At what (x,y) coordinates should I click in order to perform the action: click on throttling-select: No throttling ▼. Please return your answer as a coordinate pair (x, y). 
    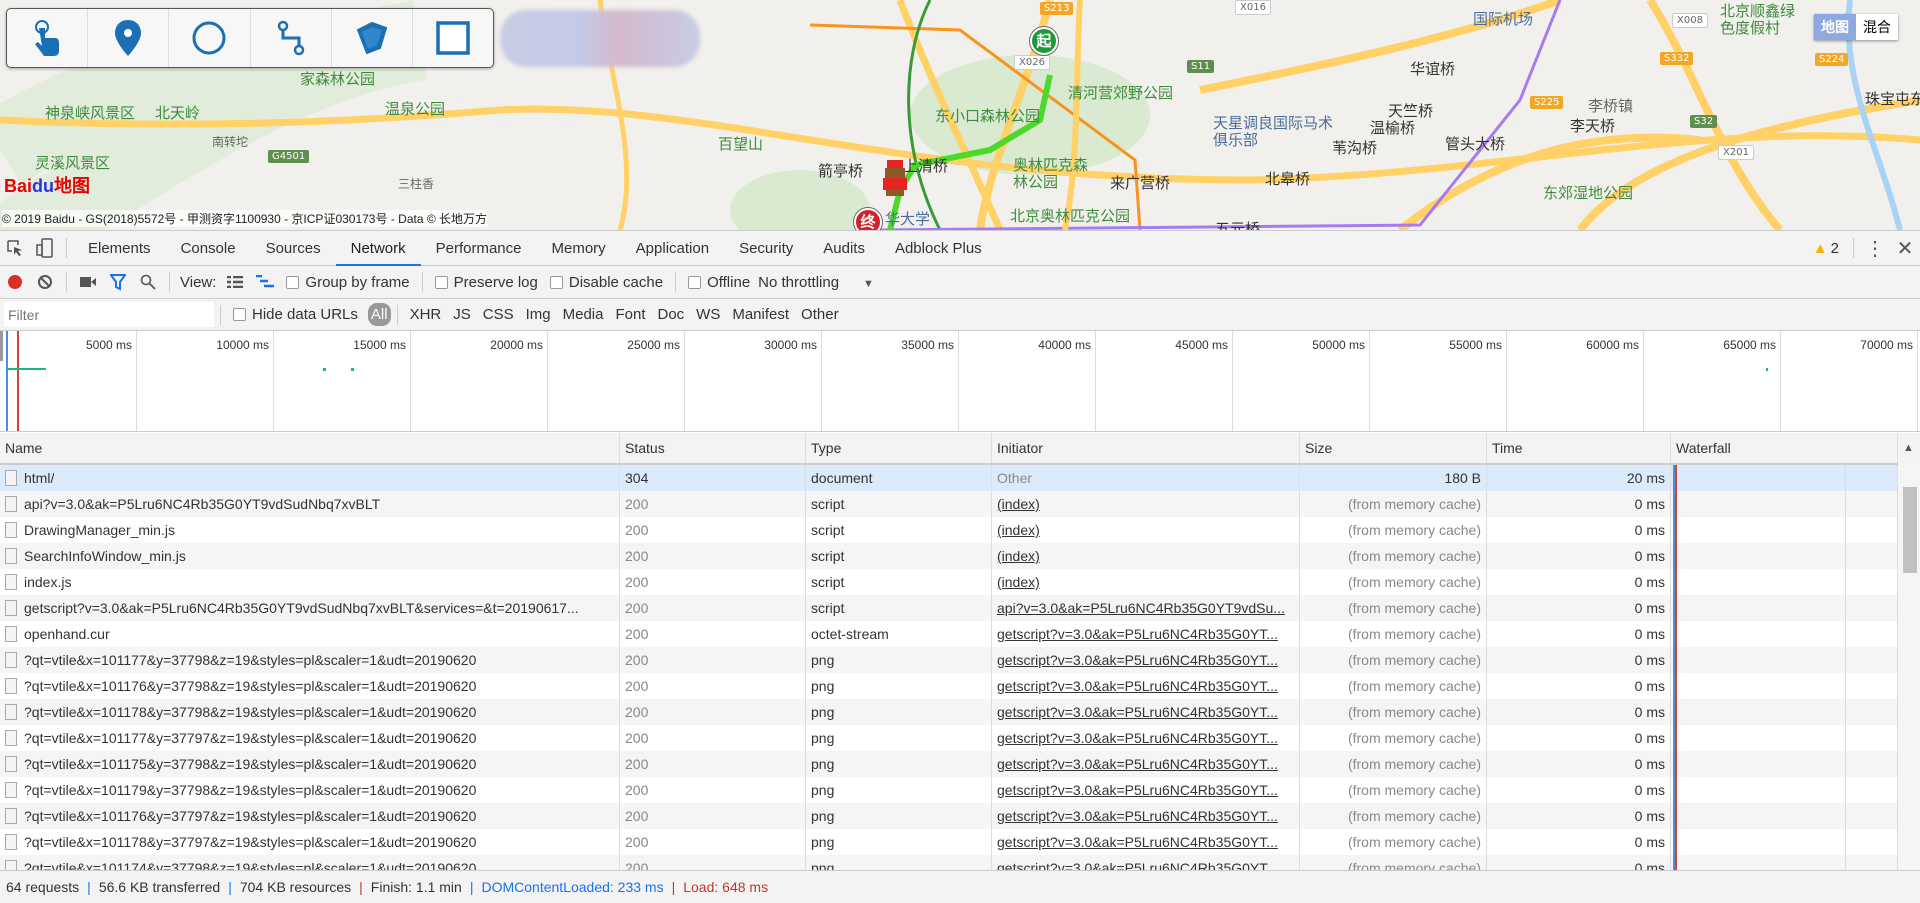
    Looking at the image, I should click on (816, 282).